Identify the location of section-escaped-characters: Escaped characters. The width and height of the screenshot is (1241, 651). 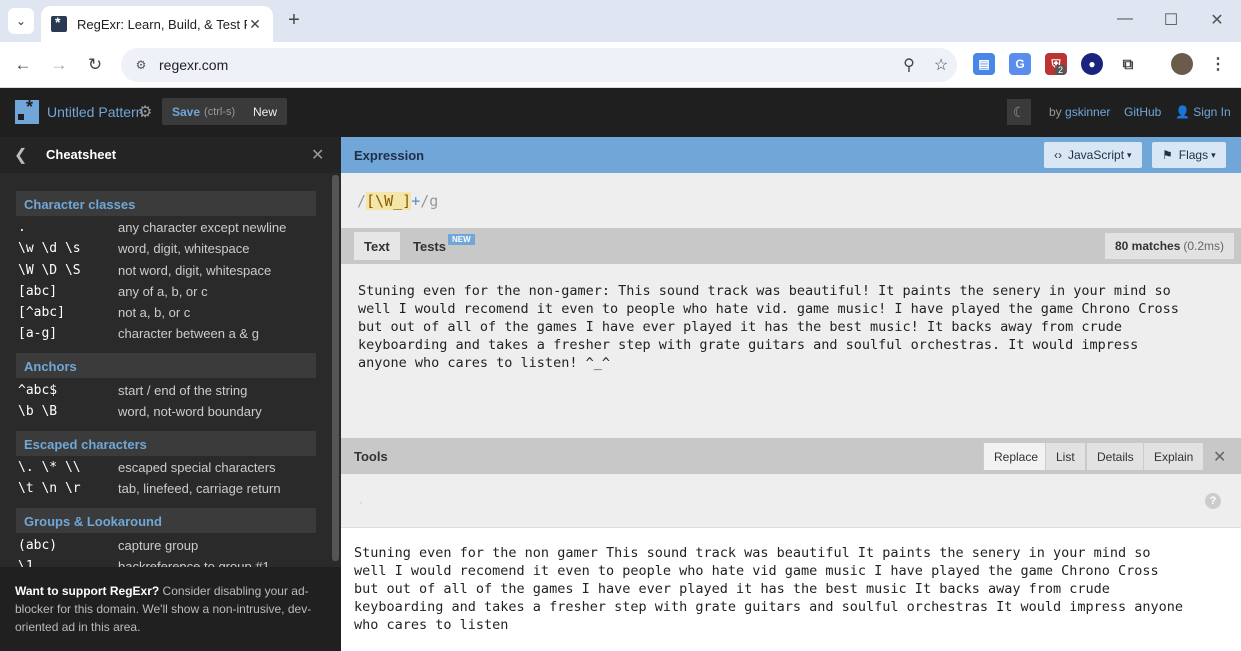
(166, 443).